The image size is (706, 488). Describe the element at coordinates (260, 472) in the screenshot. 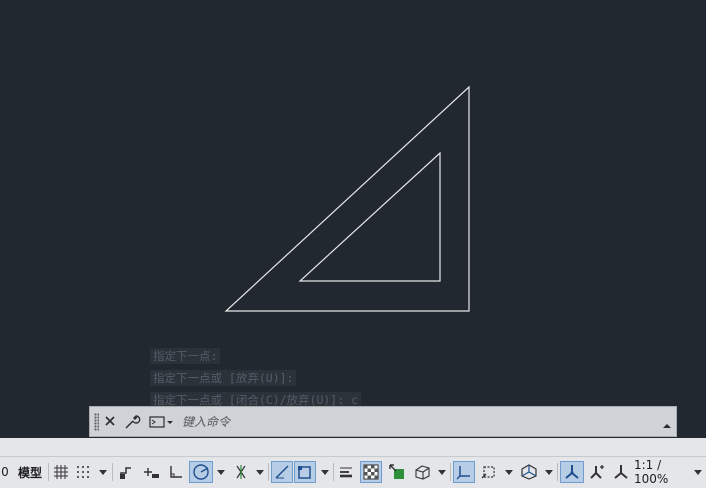

I see `isodraft-dropdown-icon` at that location.